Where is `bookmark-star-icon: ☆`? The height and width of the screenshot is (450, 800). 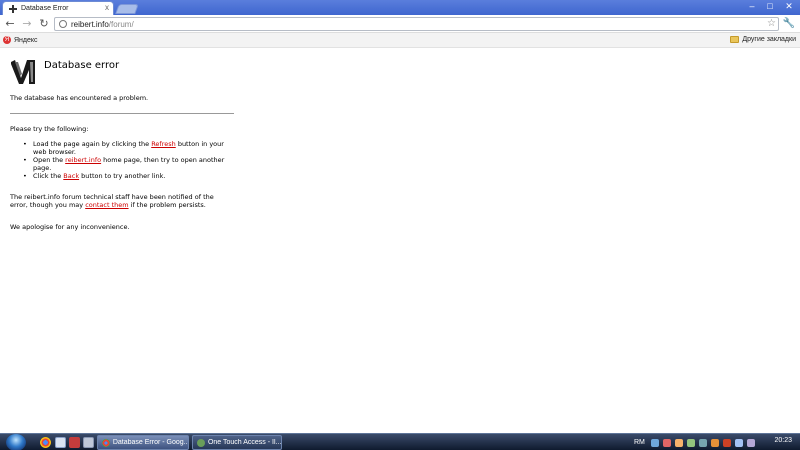 bookmark-star-icon: ☆ is located at coordinates (771, 24).